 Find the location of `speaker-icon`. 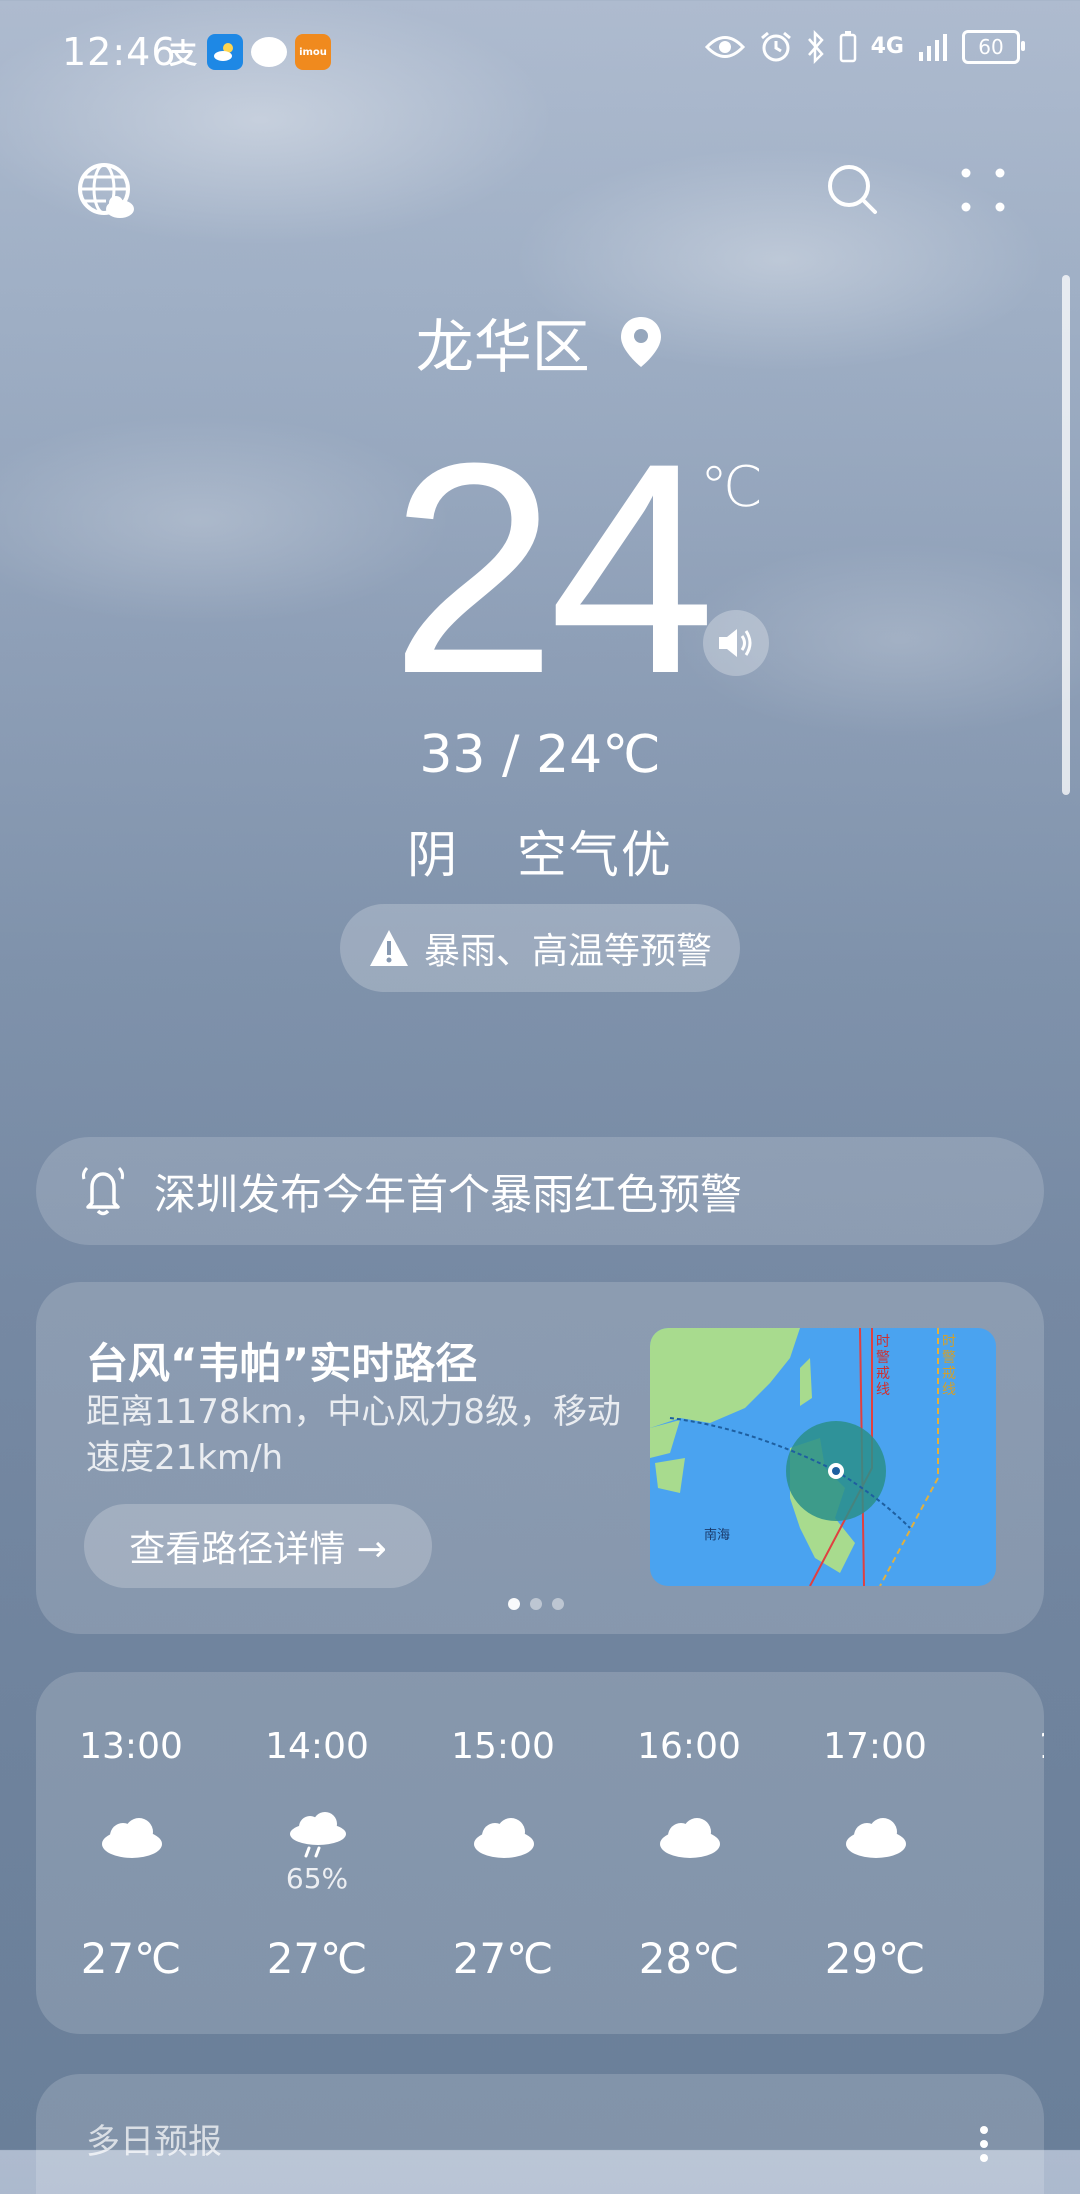

speaker-icon is located at coordinates (735, 643).